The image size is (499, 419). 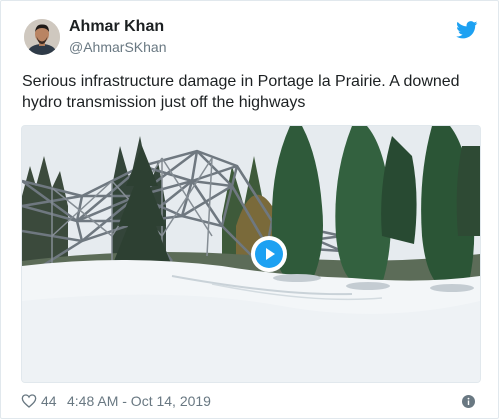 I want to click on play-button, so click(x=269, y=254).